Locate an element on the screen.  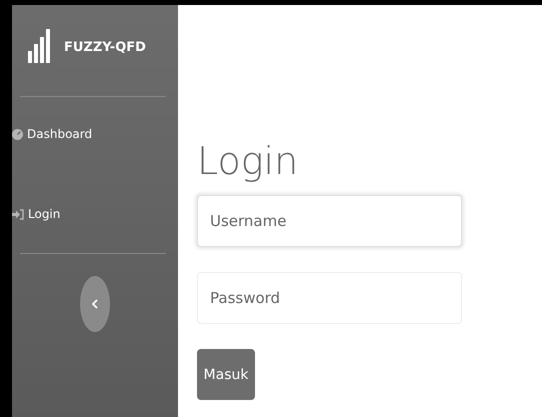
signal-bars-icon is located at coordinates (40, 46).